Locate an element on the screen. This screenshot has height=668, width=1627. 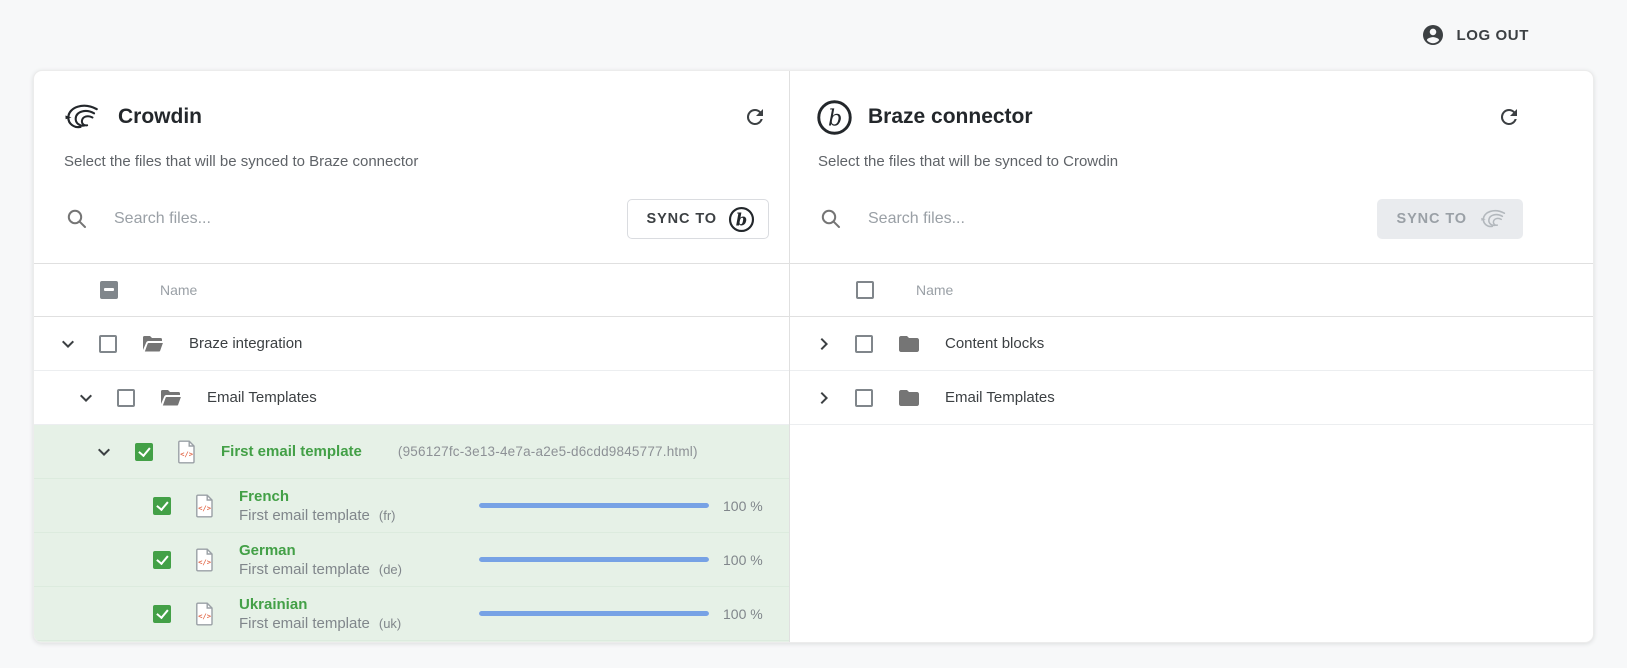
sync-to-braze-button: SYNC TO is located at coordinates (697, 219).